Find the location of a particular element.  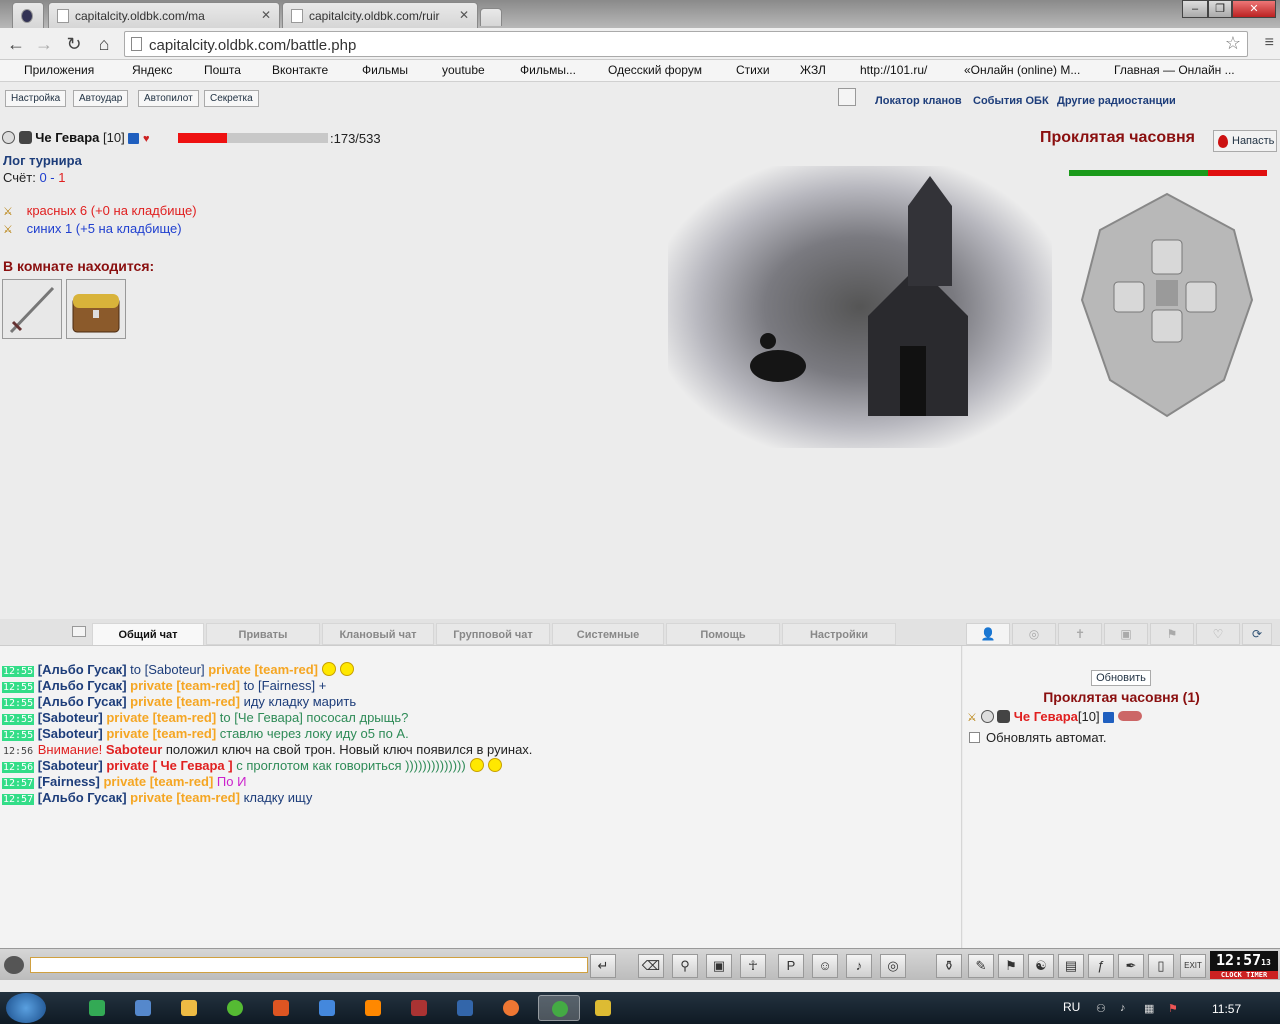

clan-locator-link: Локатор кланов is located at coordinates (918, 101).